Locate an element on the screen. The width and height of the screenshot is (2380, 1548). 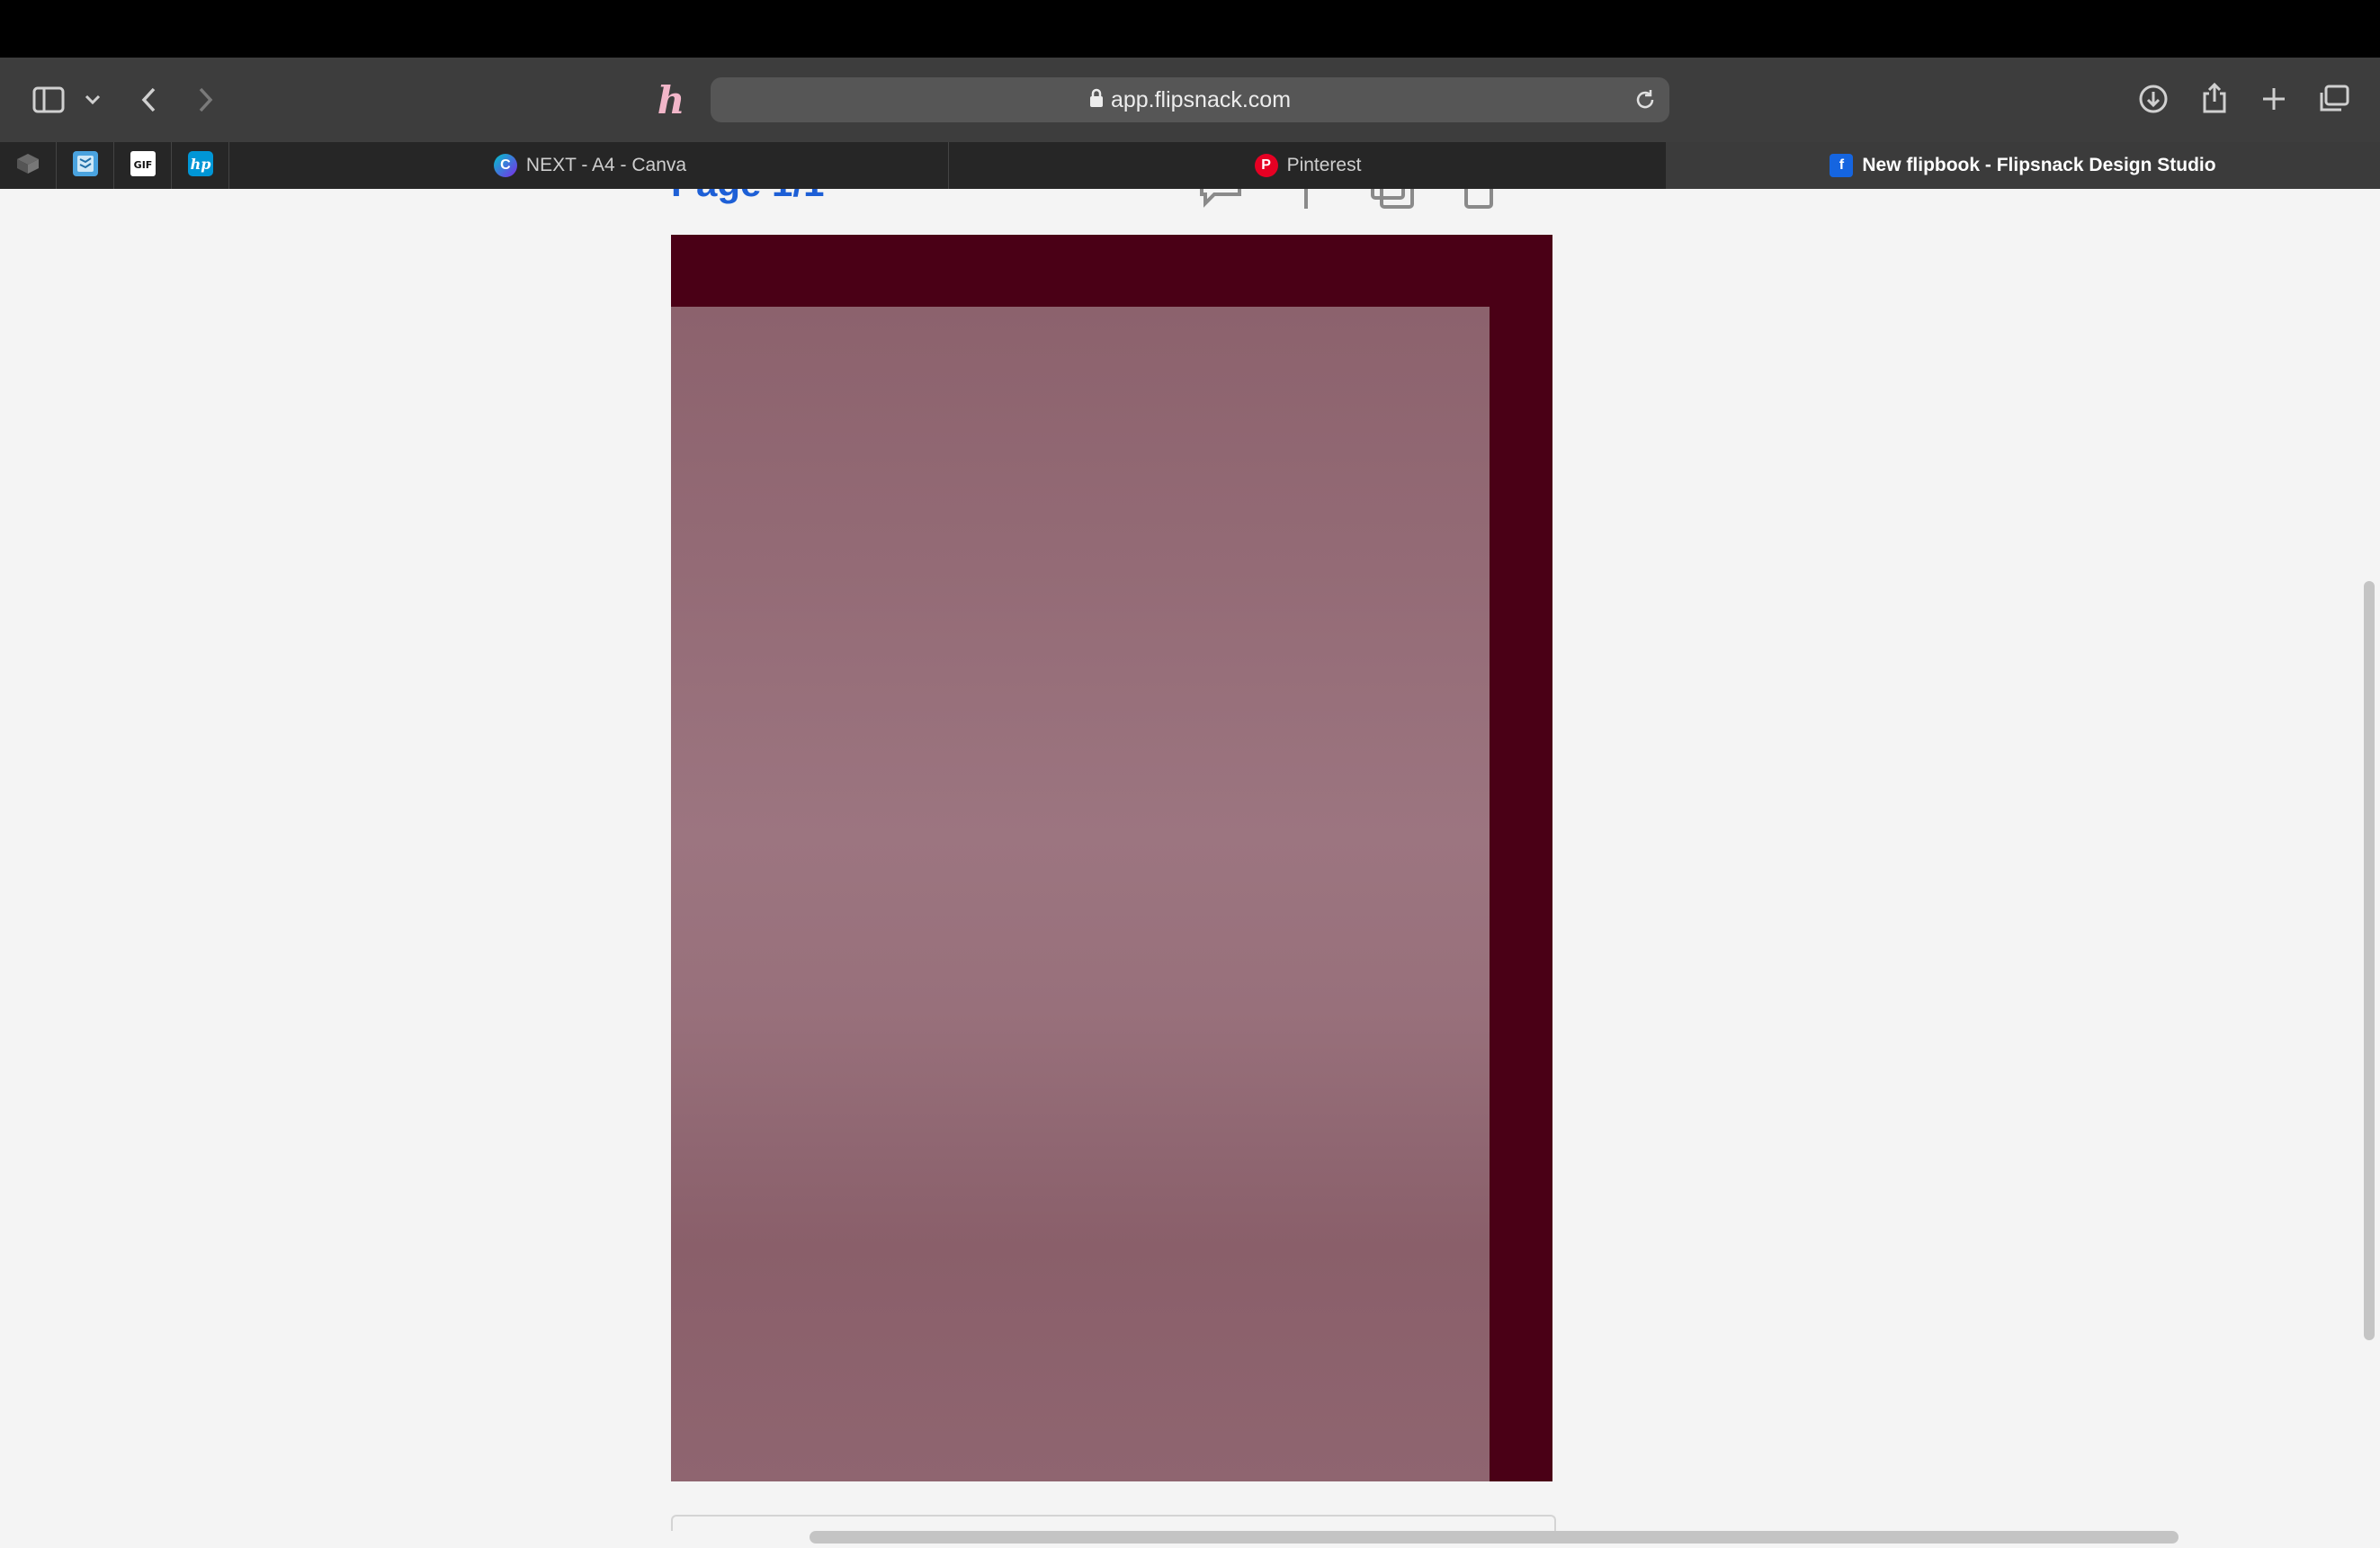
tab-flipsnack: f New flipbook - Flipsnack Design Studio is located at coordinates (2023, 165).